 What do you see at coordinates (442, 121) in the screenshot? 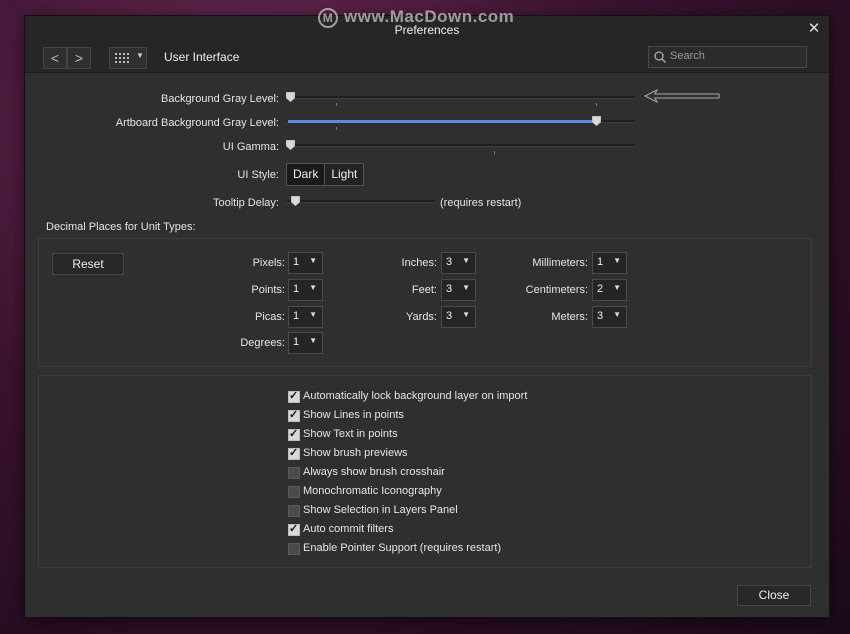
I see `artboard-gray-fill` at bounding box center [442, 121].